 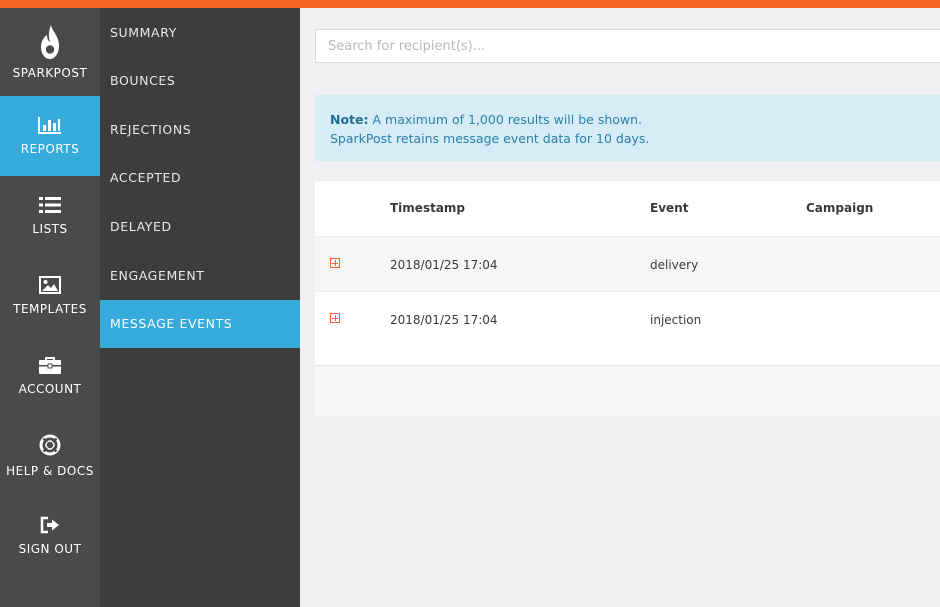 I want to click on header-campaign: Campaign, so click(x=839, y=208).